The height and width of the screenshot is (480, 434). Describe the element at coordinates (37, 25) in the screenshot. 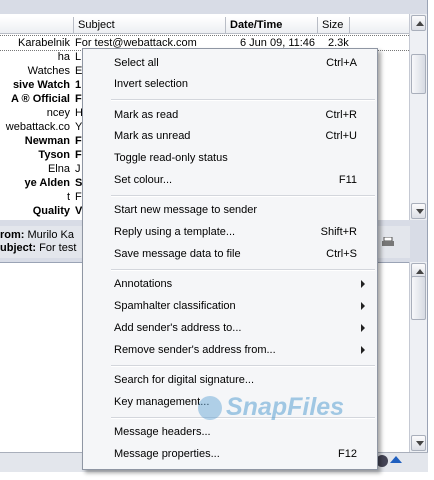

I see `column-from` at that location.